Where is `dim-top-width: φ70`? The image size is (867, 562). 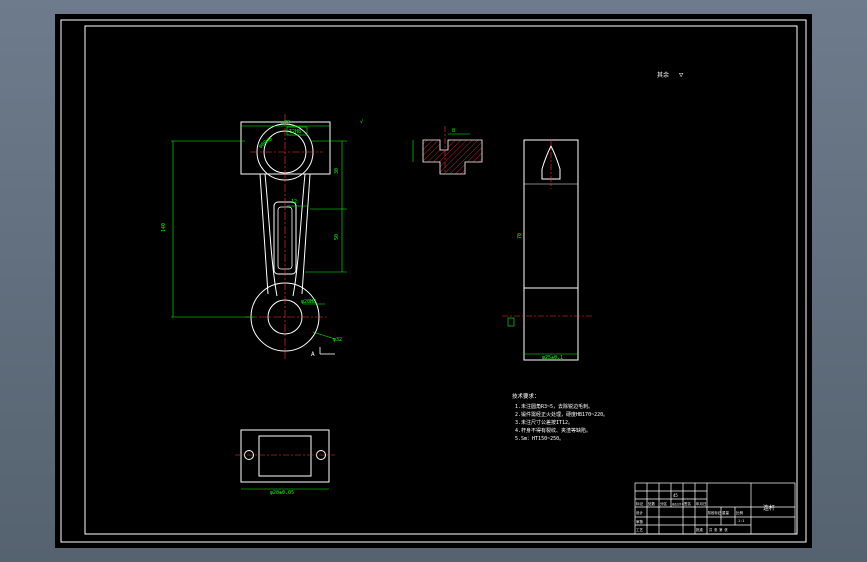 dim-top-width: φ70 is located at coordinates (285, 123).